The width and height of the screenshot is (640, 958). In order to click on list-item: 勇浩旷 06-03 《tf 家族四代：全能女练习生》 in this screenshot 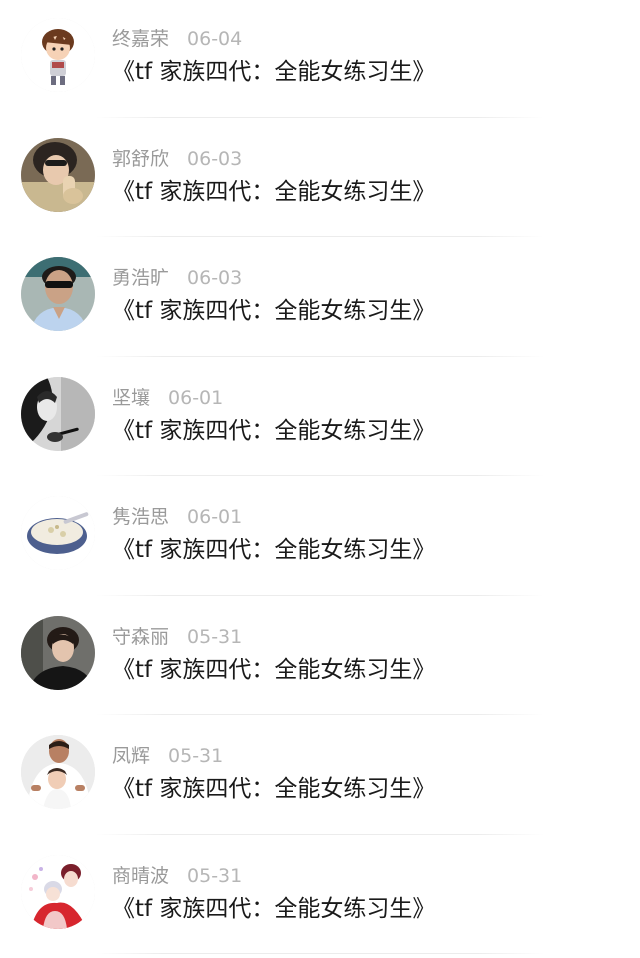, I will do `click(320, 299)`.